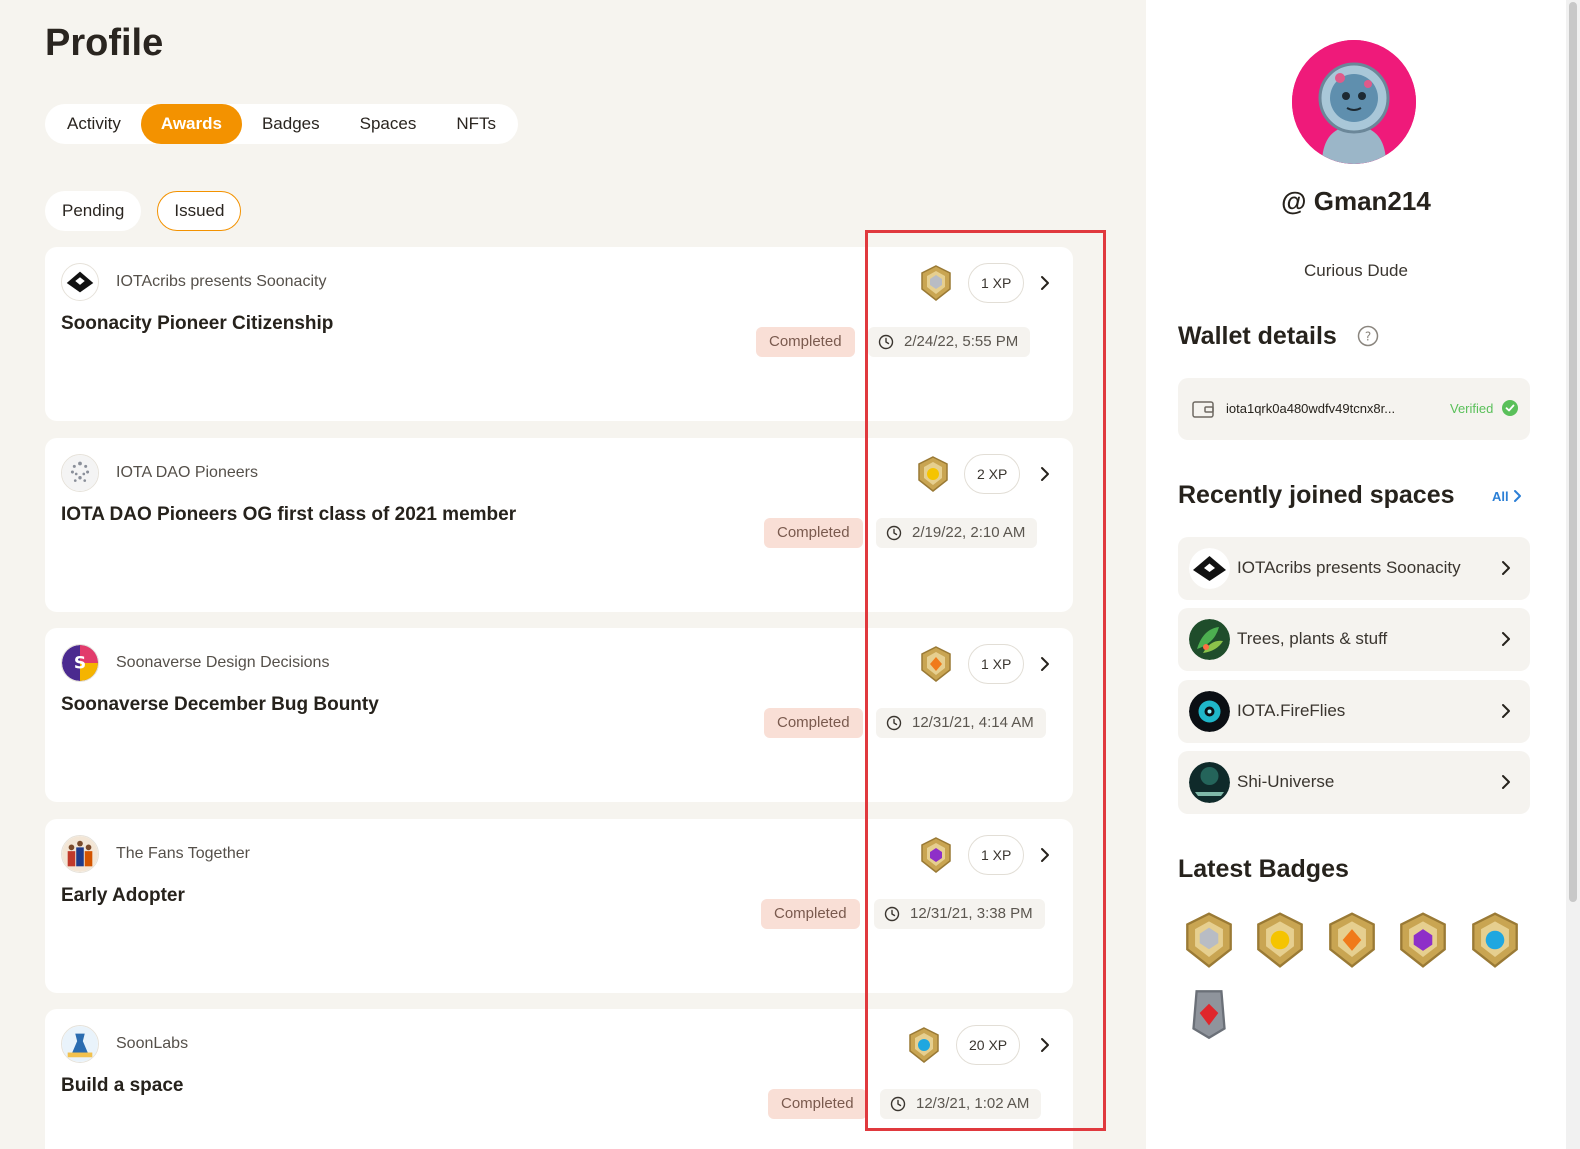  What do you see at coordinates (959, 914) in the screenshot?
I see `award-date: 12/31/21, 3:38 PM` at bounding box center [959, 914].